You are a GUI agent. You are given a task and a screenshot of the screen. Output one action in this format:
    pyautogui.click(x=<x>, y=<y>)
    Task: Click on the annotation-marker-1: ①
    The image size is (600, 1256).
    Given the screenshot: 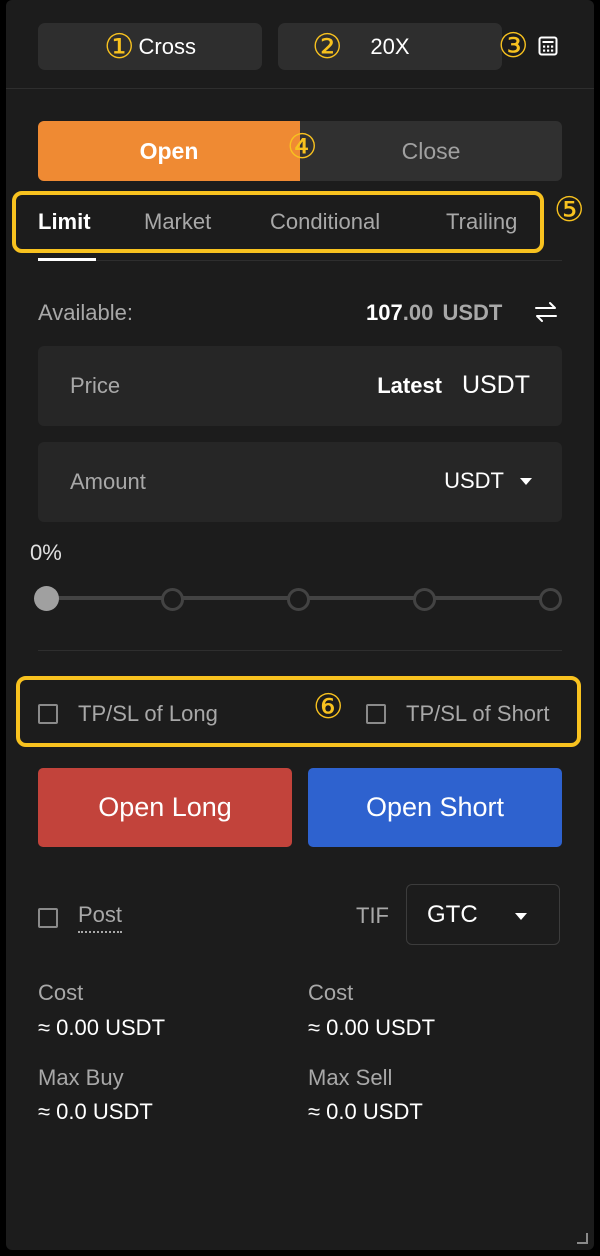 What is the action you would take?
    pyautogui.click(x=119, y=46)
    